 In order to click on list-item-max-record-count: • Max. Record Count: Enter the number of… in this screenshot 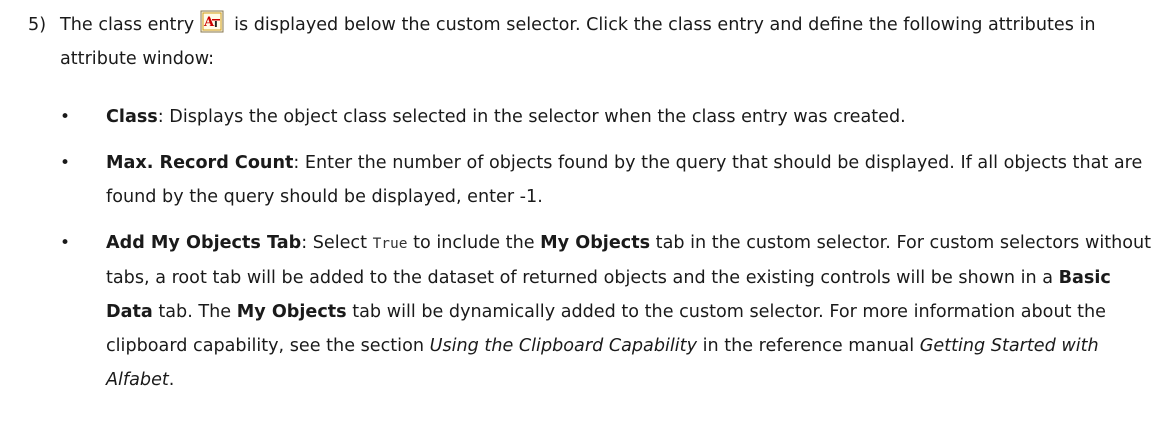, I will do `click(610, 180)`.